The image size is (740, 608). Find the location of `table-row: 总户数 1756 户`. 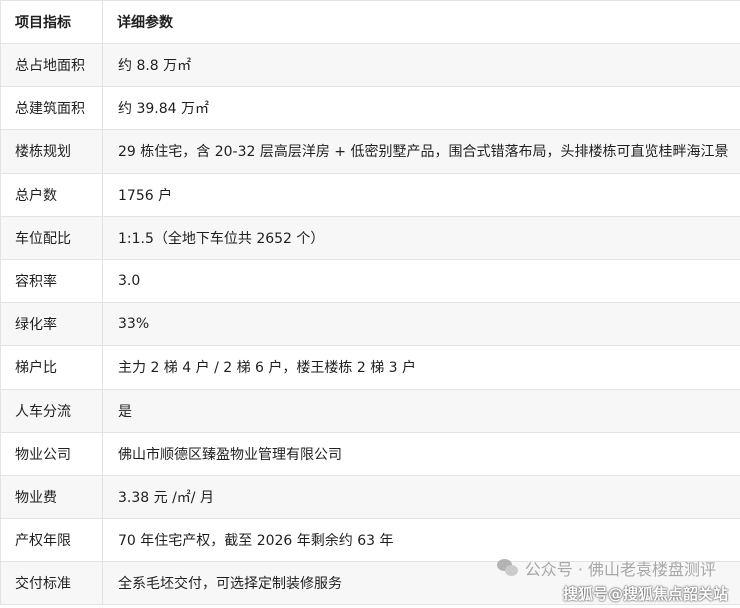

table-row: 总户数 1756 户 is located at coordinates (370, 194).